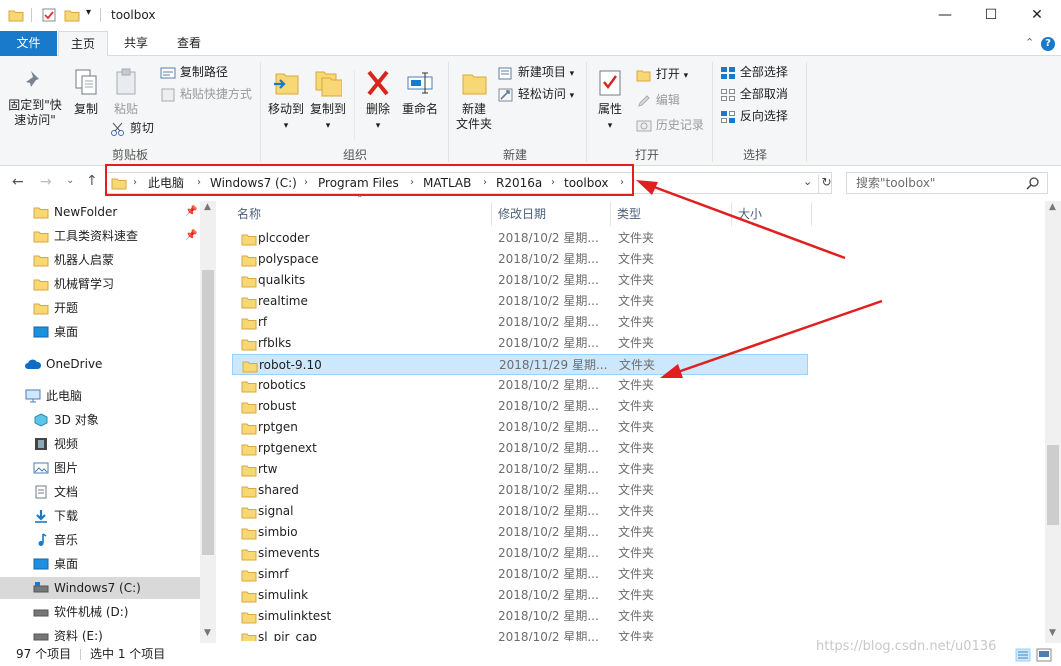 This screenshot has height=666, width=1061. Describe the element at coordinates (520, 280) in the screenshot. I see `file-row: qualkits 2018/10/2 星期... 文件夹` at that location.